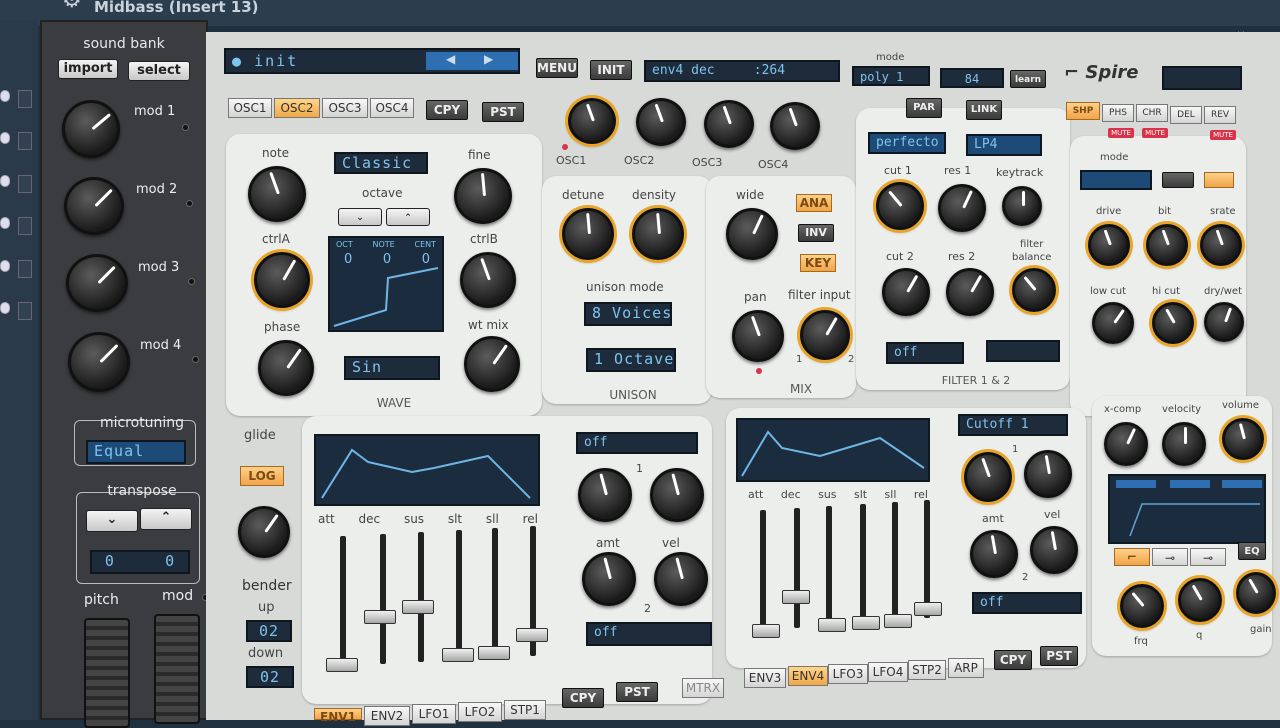 The image size is (1280, 728). Describe the element at coordinates (99, 362) in the screenshot. I see `mod-4-knob` at that location.